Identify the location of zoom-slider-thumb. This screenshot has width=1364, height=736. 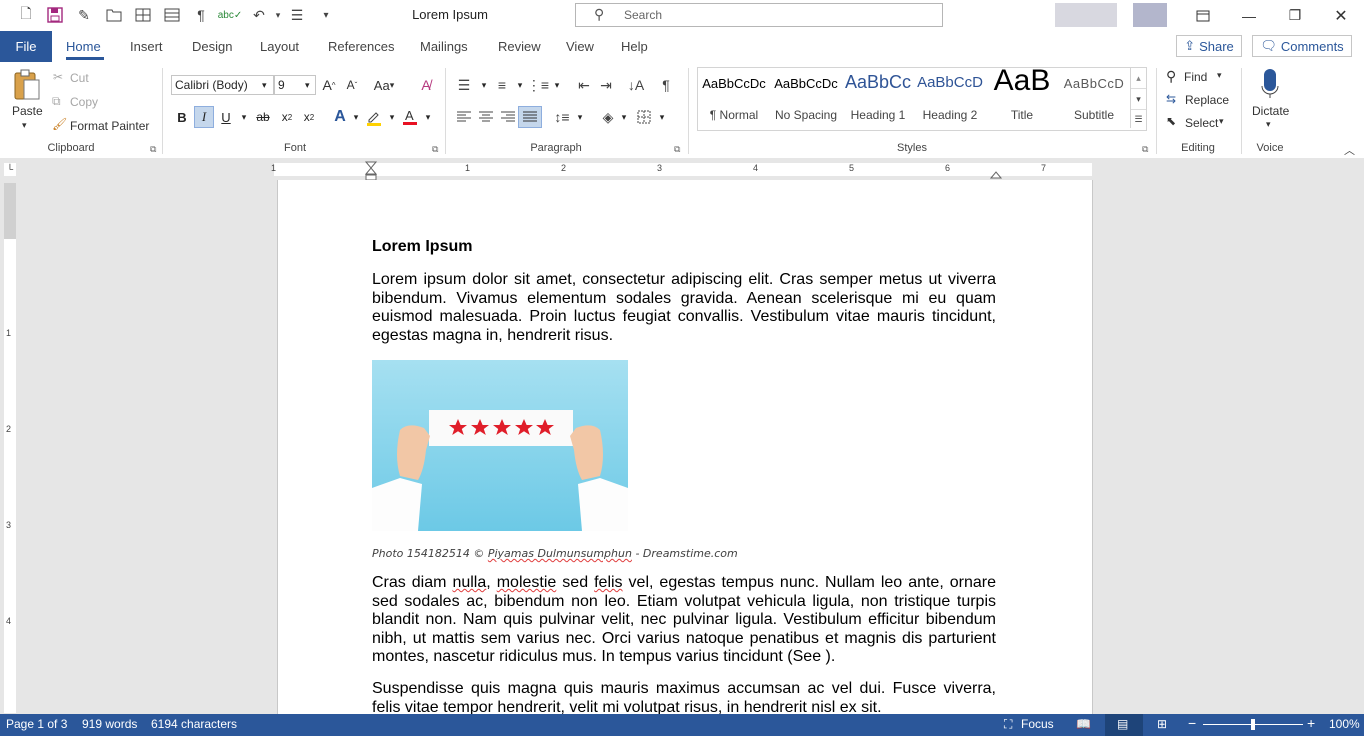
(1253, 724).